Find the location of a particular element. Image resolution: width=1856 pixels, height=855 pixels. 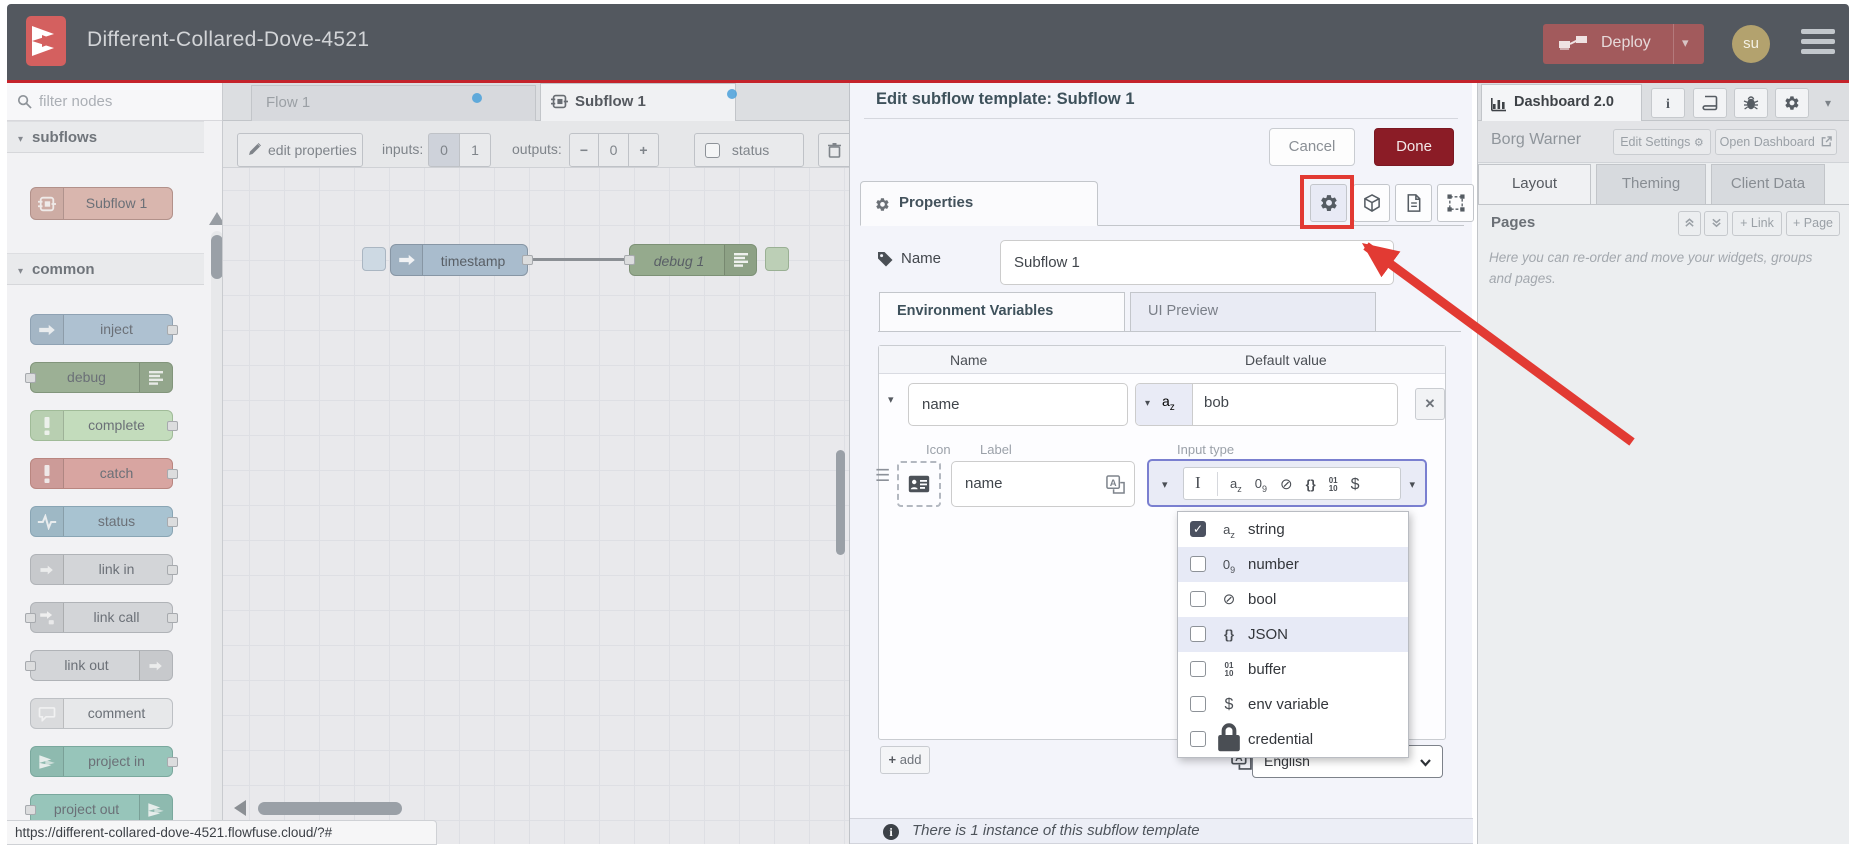

deploy-caret-icon: ▾ is located at coordinates (1685, 43).